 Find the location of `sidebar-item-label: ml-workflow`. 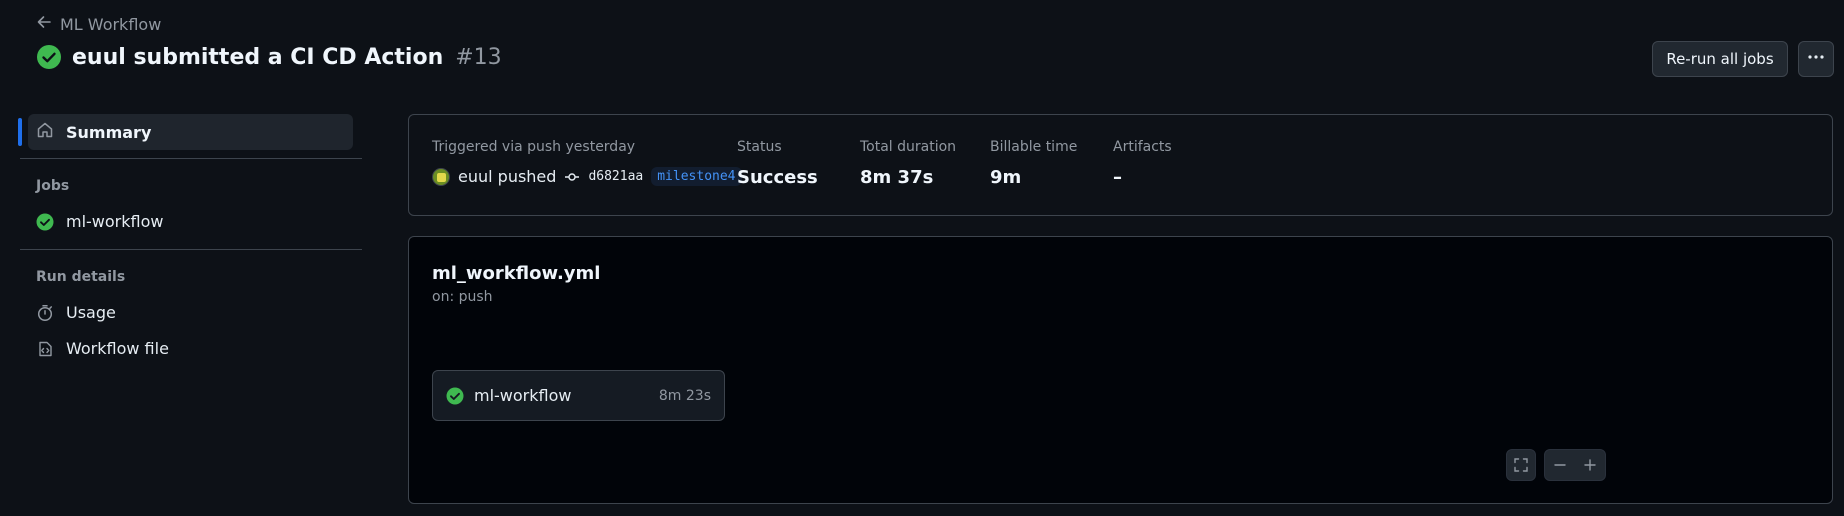

sidebar-item-label: ml-workflow is located at coordinates (115, 221).